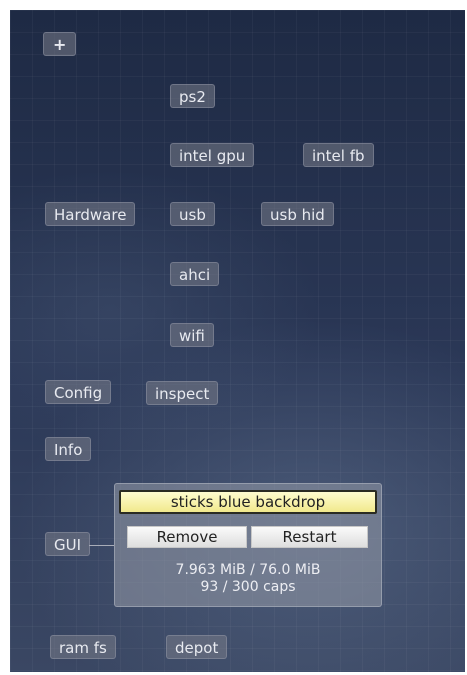 The image size is (467, 675). Describe the element at coordinates (297, 214) in the screenshot. I see `component-usb-hid: usb hid` at that location.